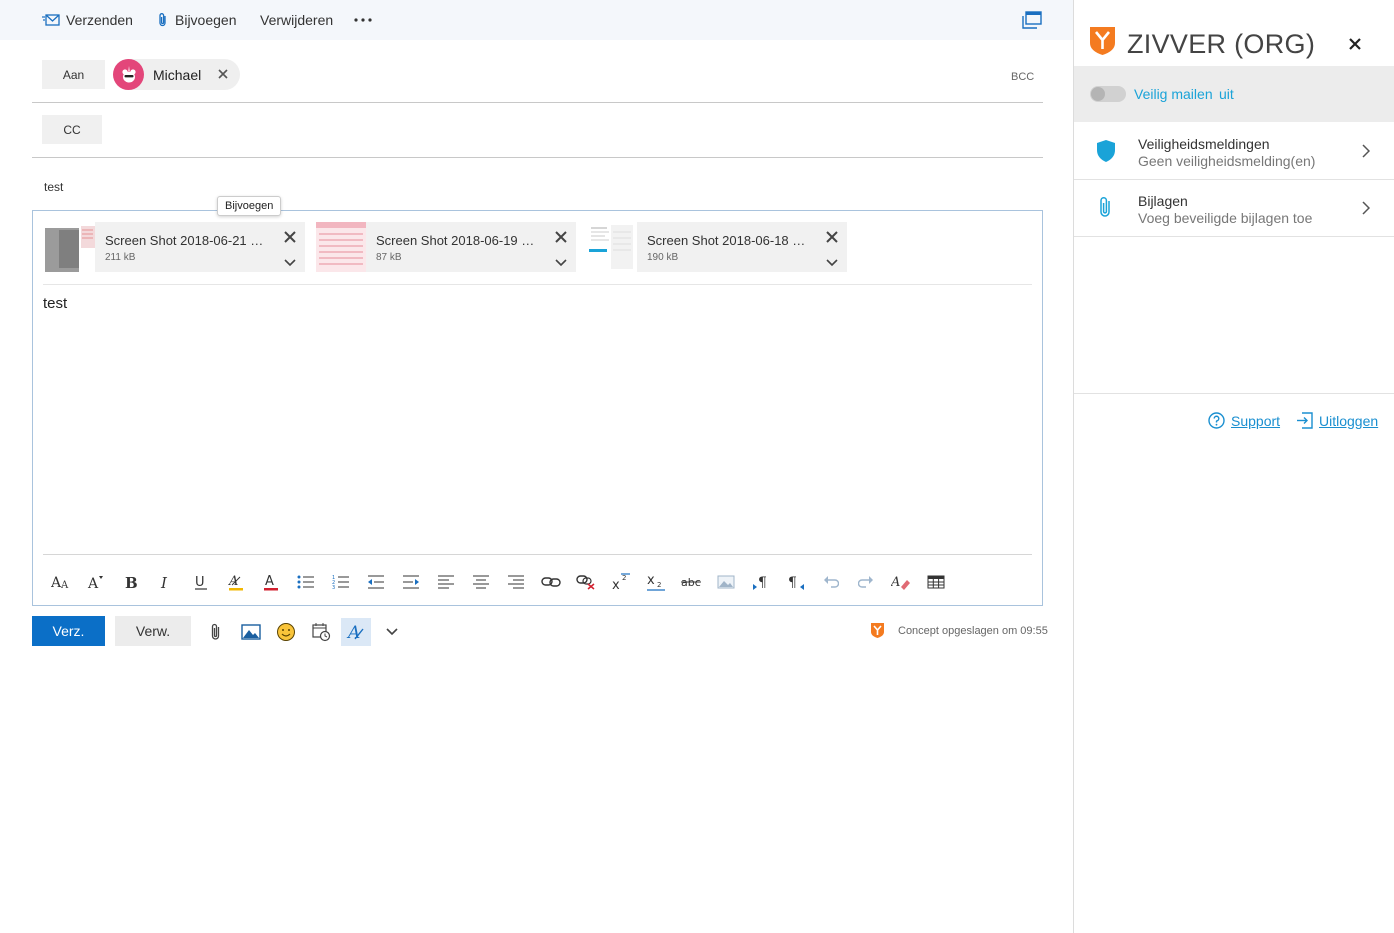 The width and height of the screenshot is (1394, 933). I want to click on toggle-knob, so click(1098, 94).